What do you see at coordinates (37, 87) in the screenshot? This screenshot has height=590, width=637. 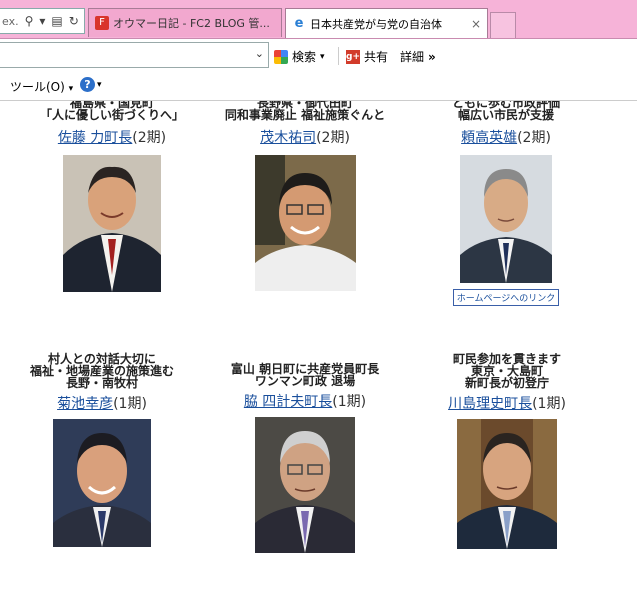 I see `tools-label: ツール(O)` at bounding box center [37, 87].